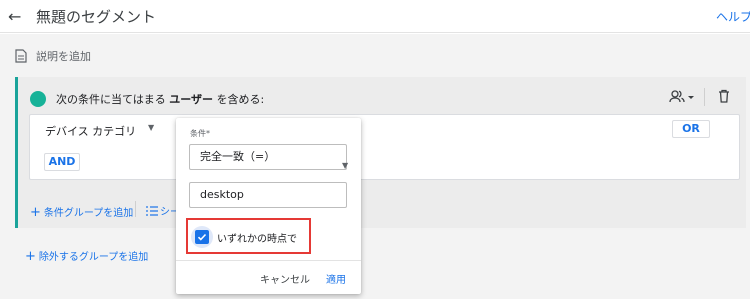 This screenshot has width=750, height=299. Describe the element at coordinates (733, 16) in the screenshot. I see `help-link: ヘルプセ` at that location.